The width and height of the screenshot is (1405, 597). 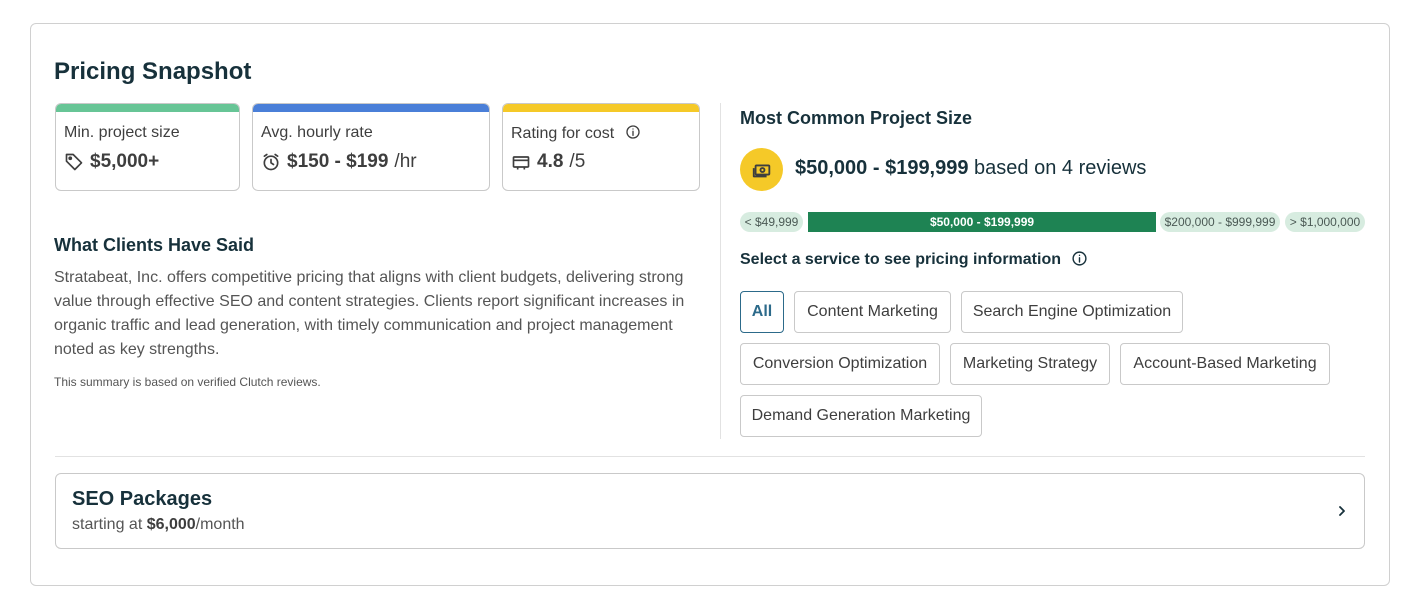 What do you see at coordinates (153, 71) in the screenshot?
I see `page-title: Pricing Snapshot` at bounding box center [153, 71].